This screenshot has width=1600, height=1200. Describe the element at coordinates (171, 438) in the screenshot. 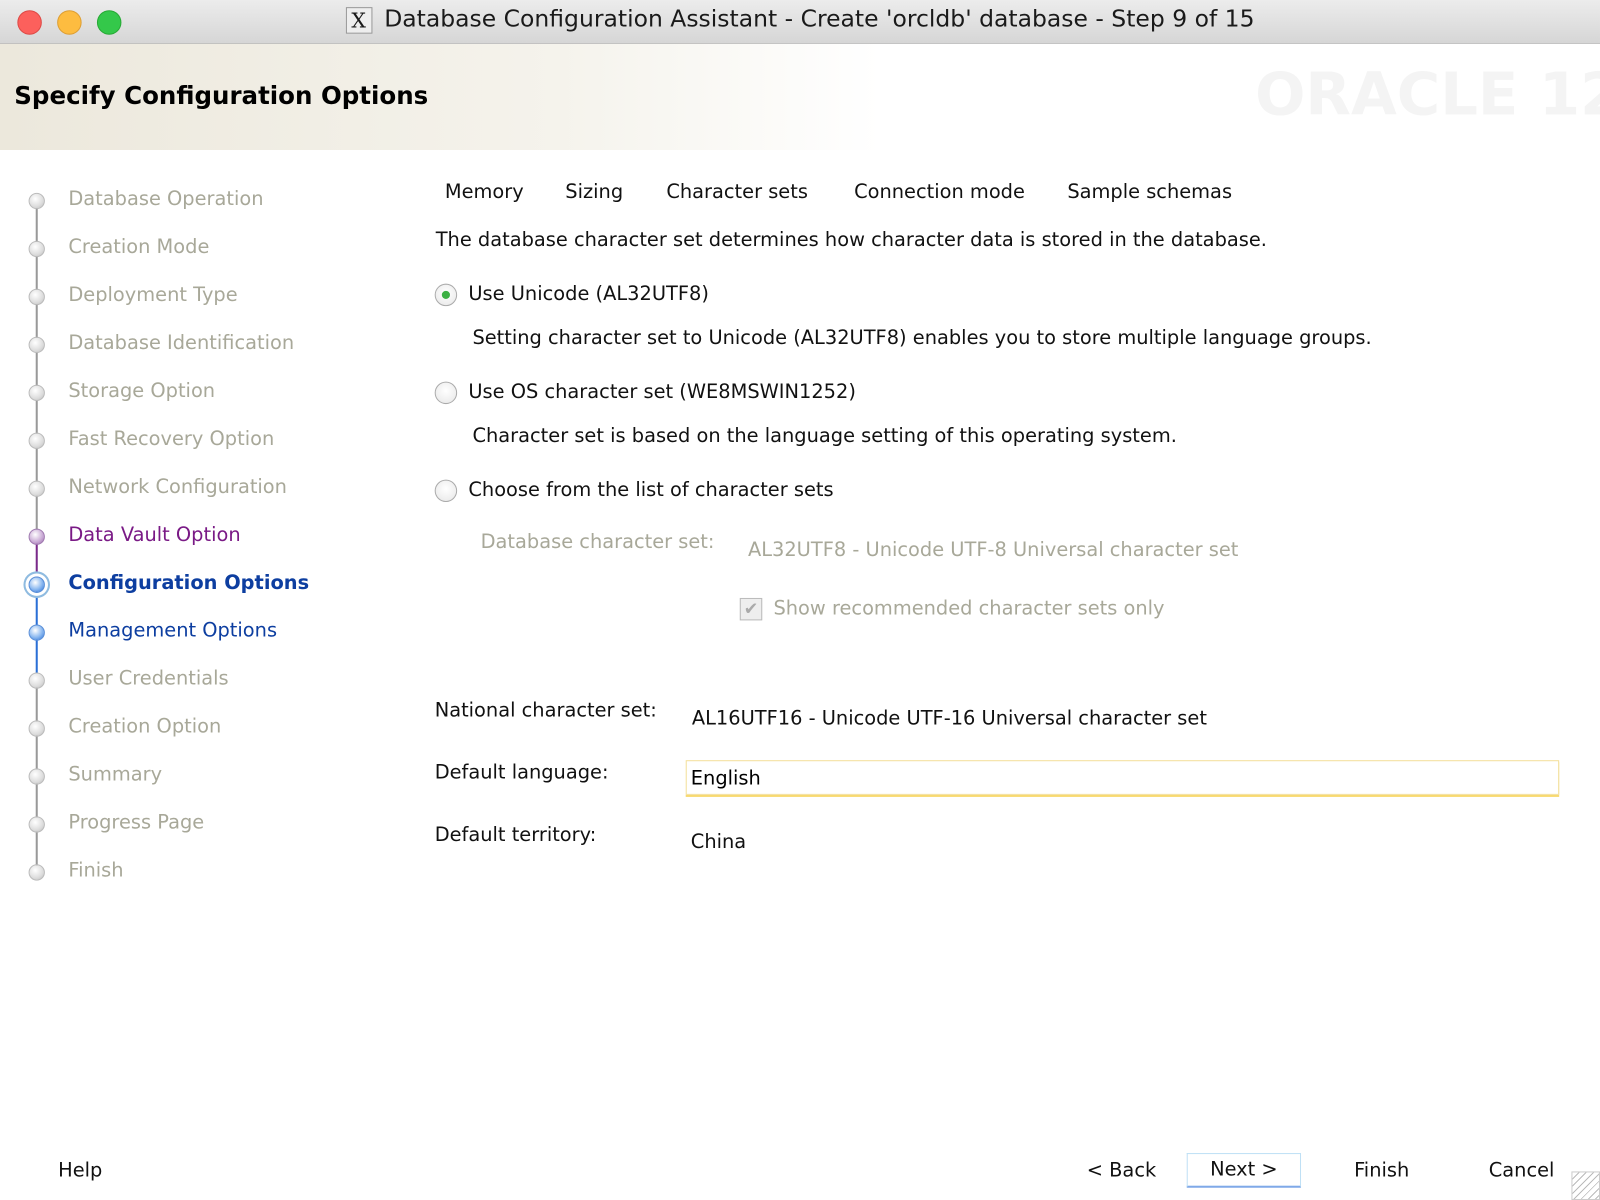

I see `step-label: Fast Recovery Option` at that location.